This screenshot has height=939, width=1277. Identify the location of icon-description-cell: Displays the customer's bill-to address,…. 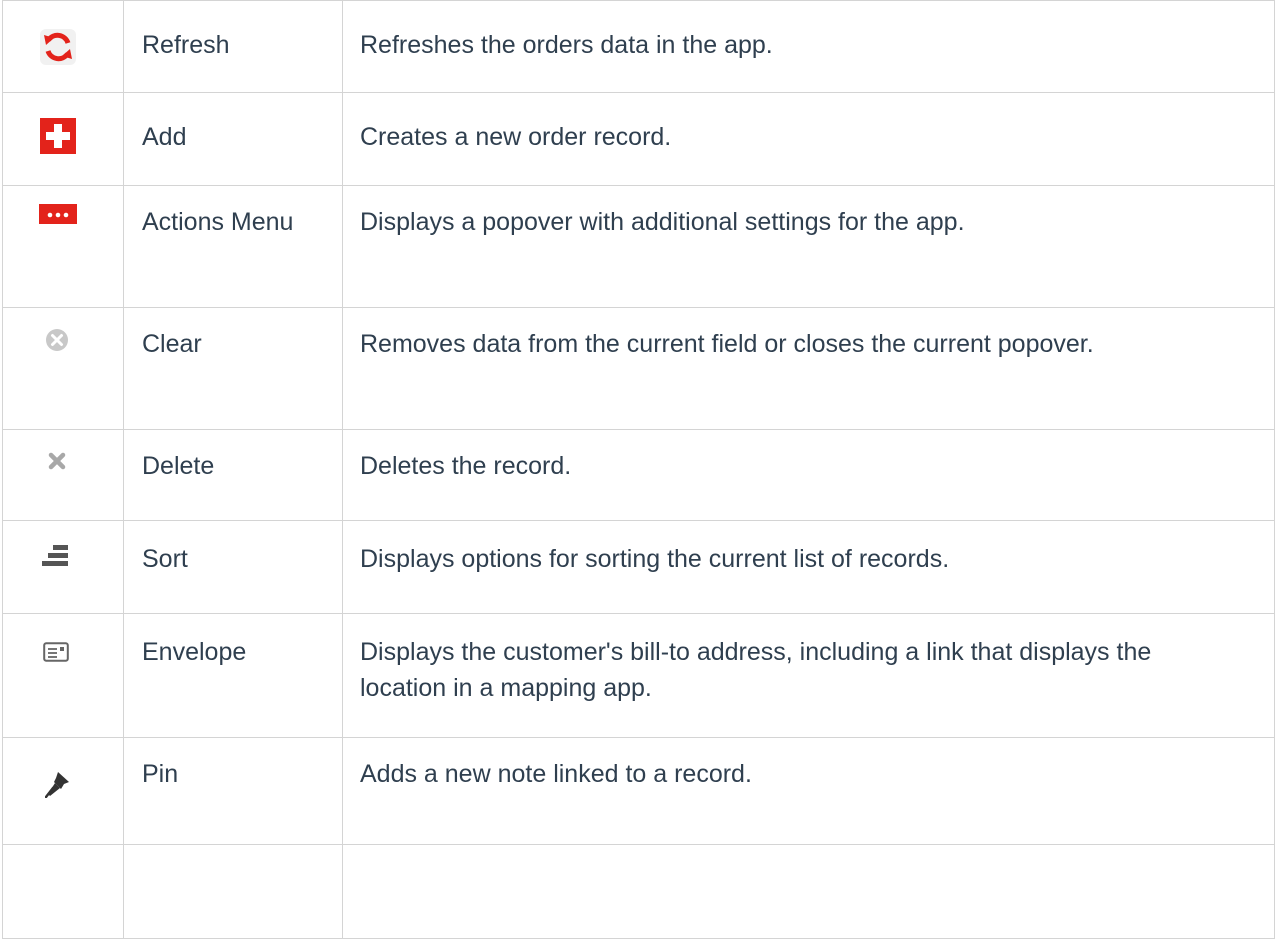
(808, 675).